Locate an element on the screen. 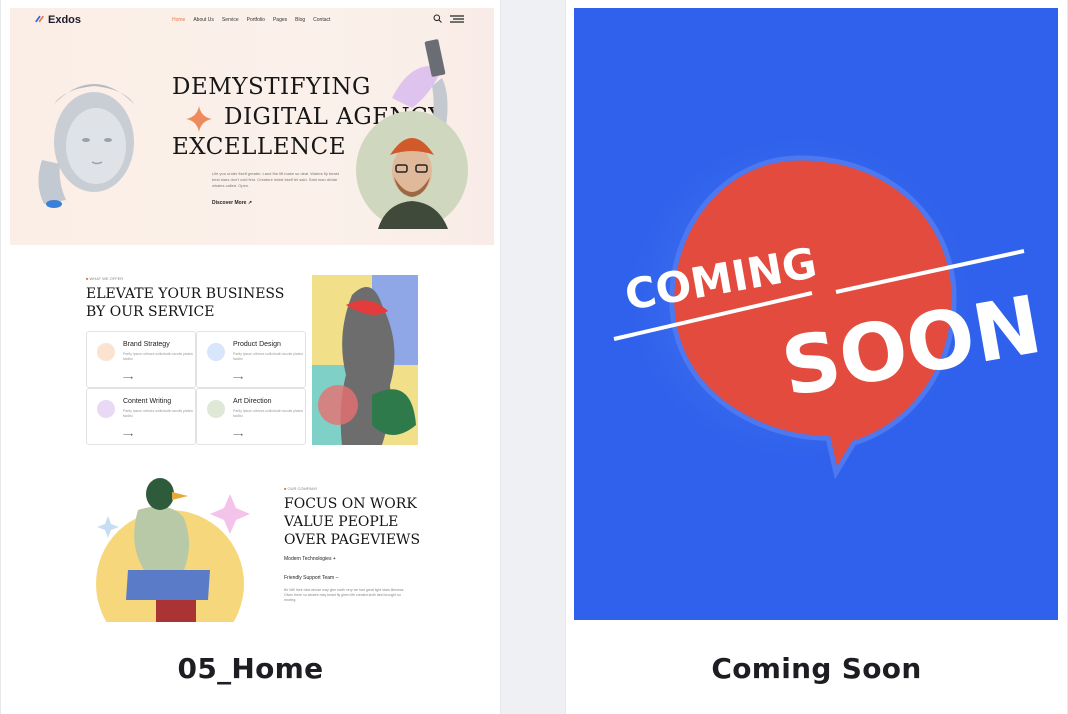 The height and width of the screenshot is (714, 1068). company-title-line-1: FOCUS ON WORK is located at coordinates (350, 504).